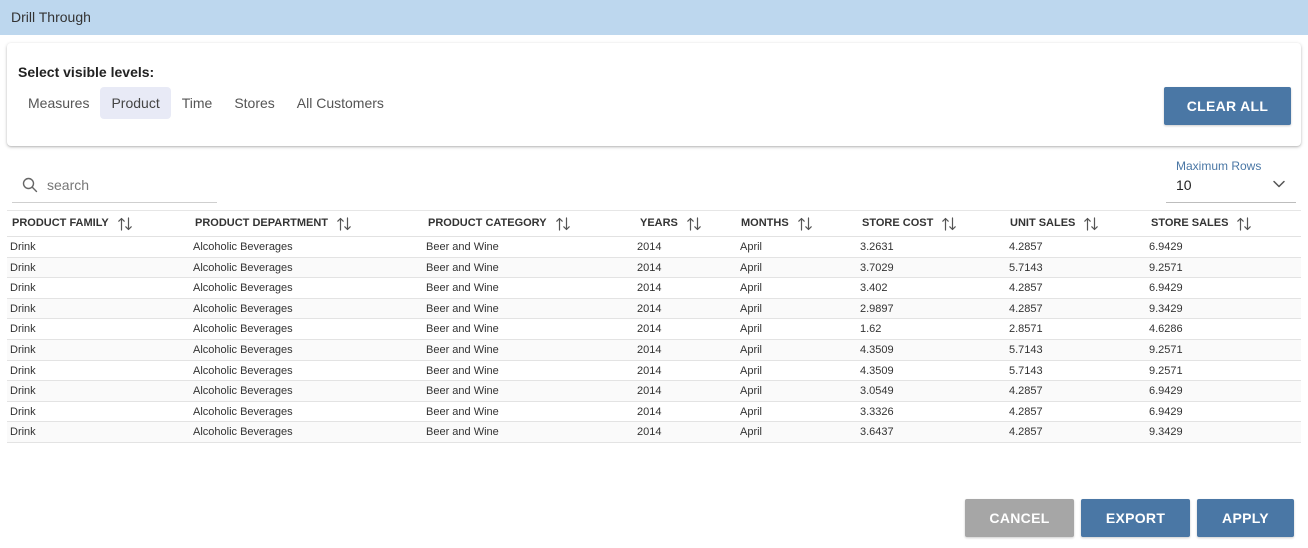  Describe the element at coordinates (197, 103) in the screenshot. I see `level-chip-time: Time` at that location.